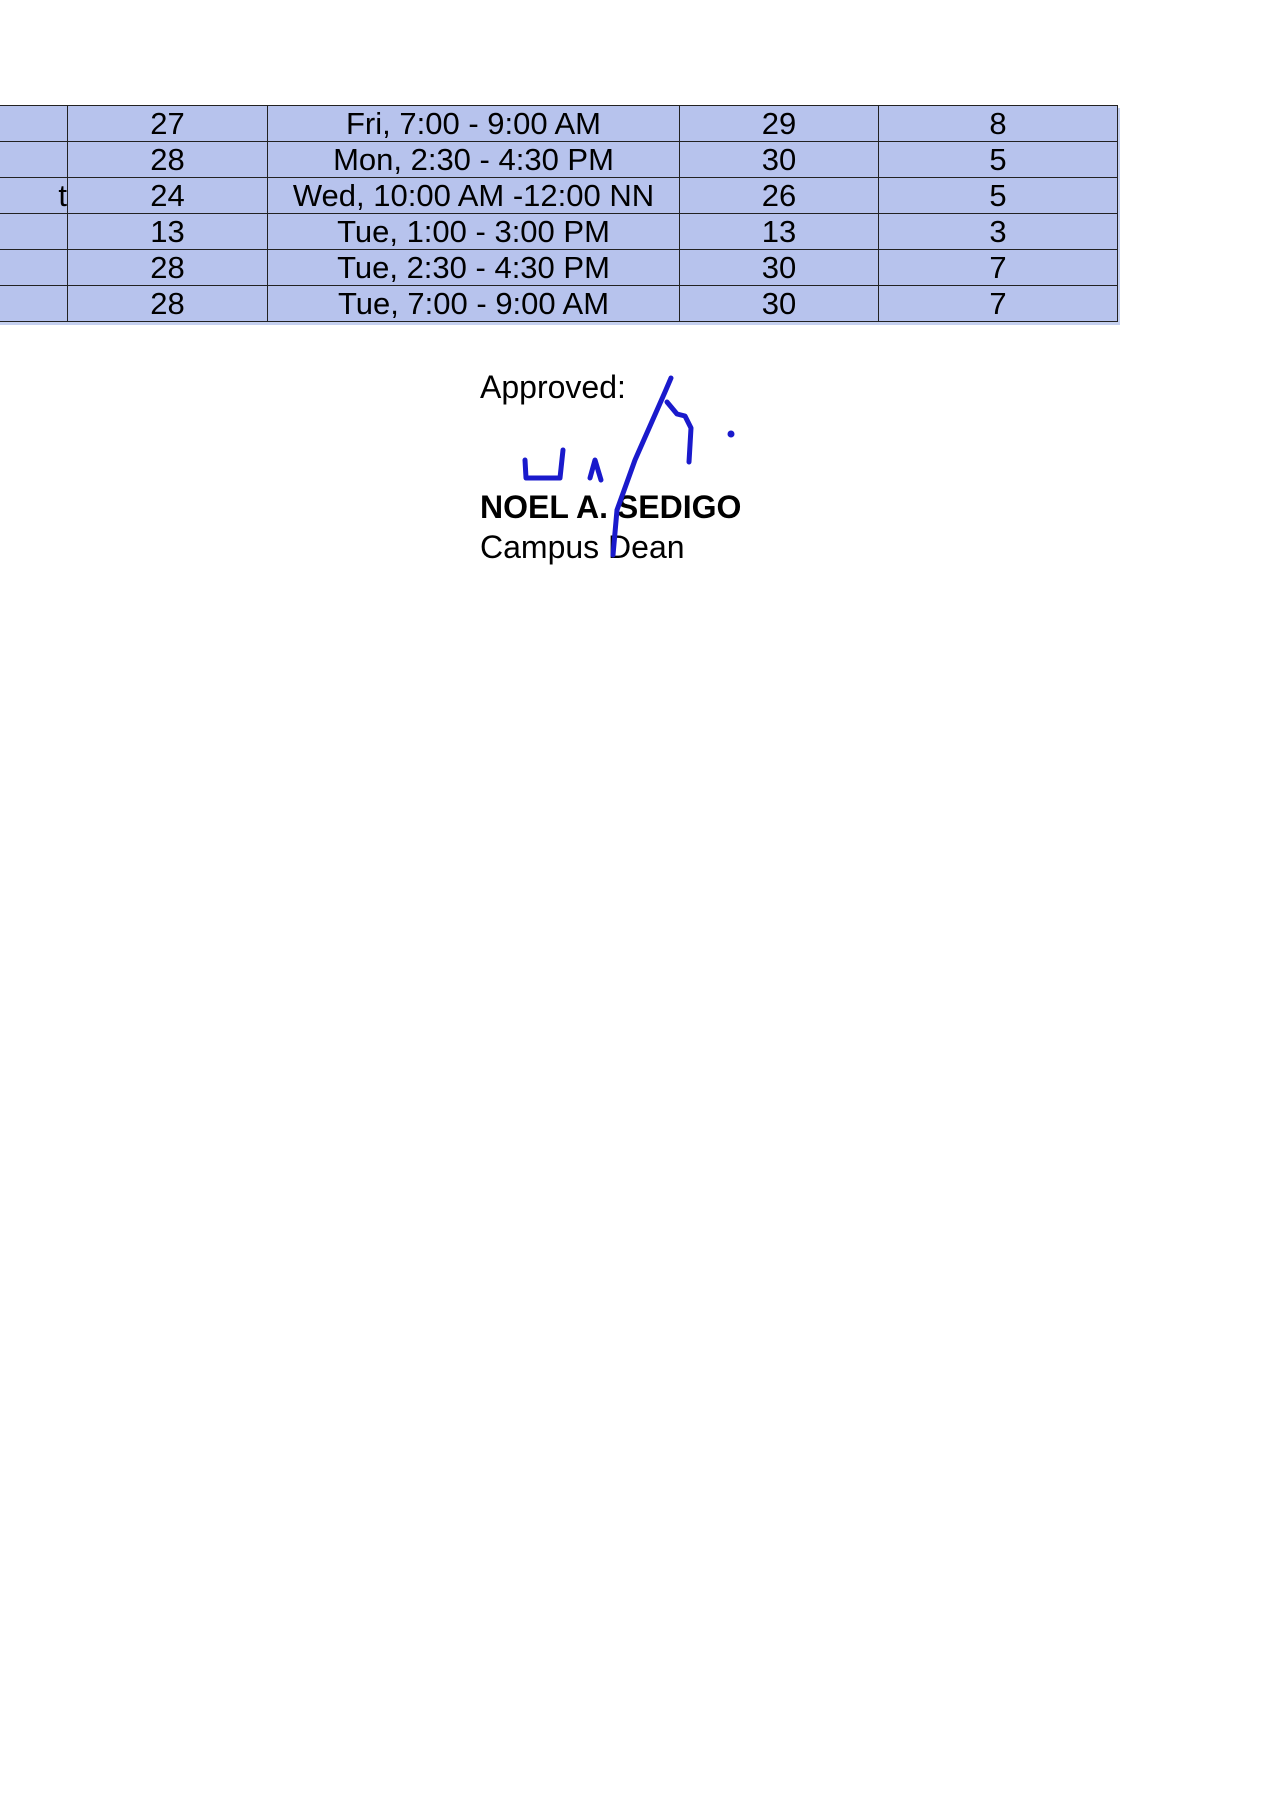 Image resolution: width=1272 pixels, height=1800 pixels. Describe the element at coordinates (998, 123) in the screenshot. I see `table-cell: 8` at that location.